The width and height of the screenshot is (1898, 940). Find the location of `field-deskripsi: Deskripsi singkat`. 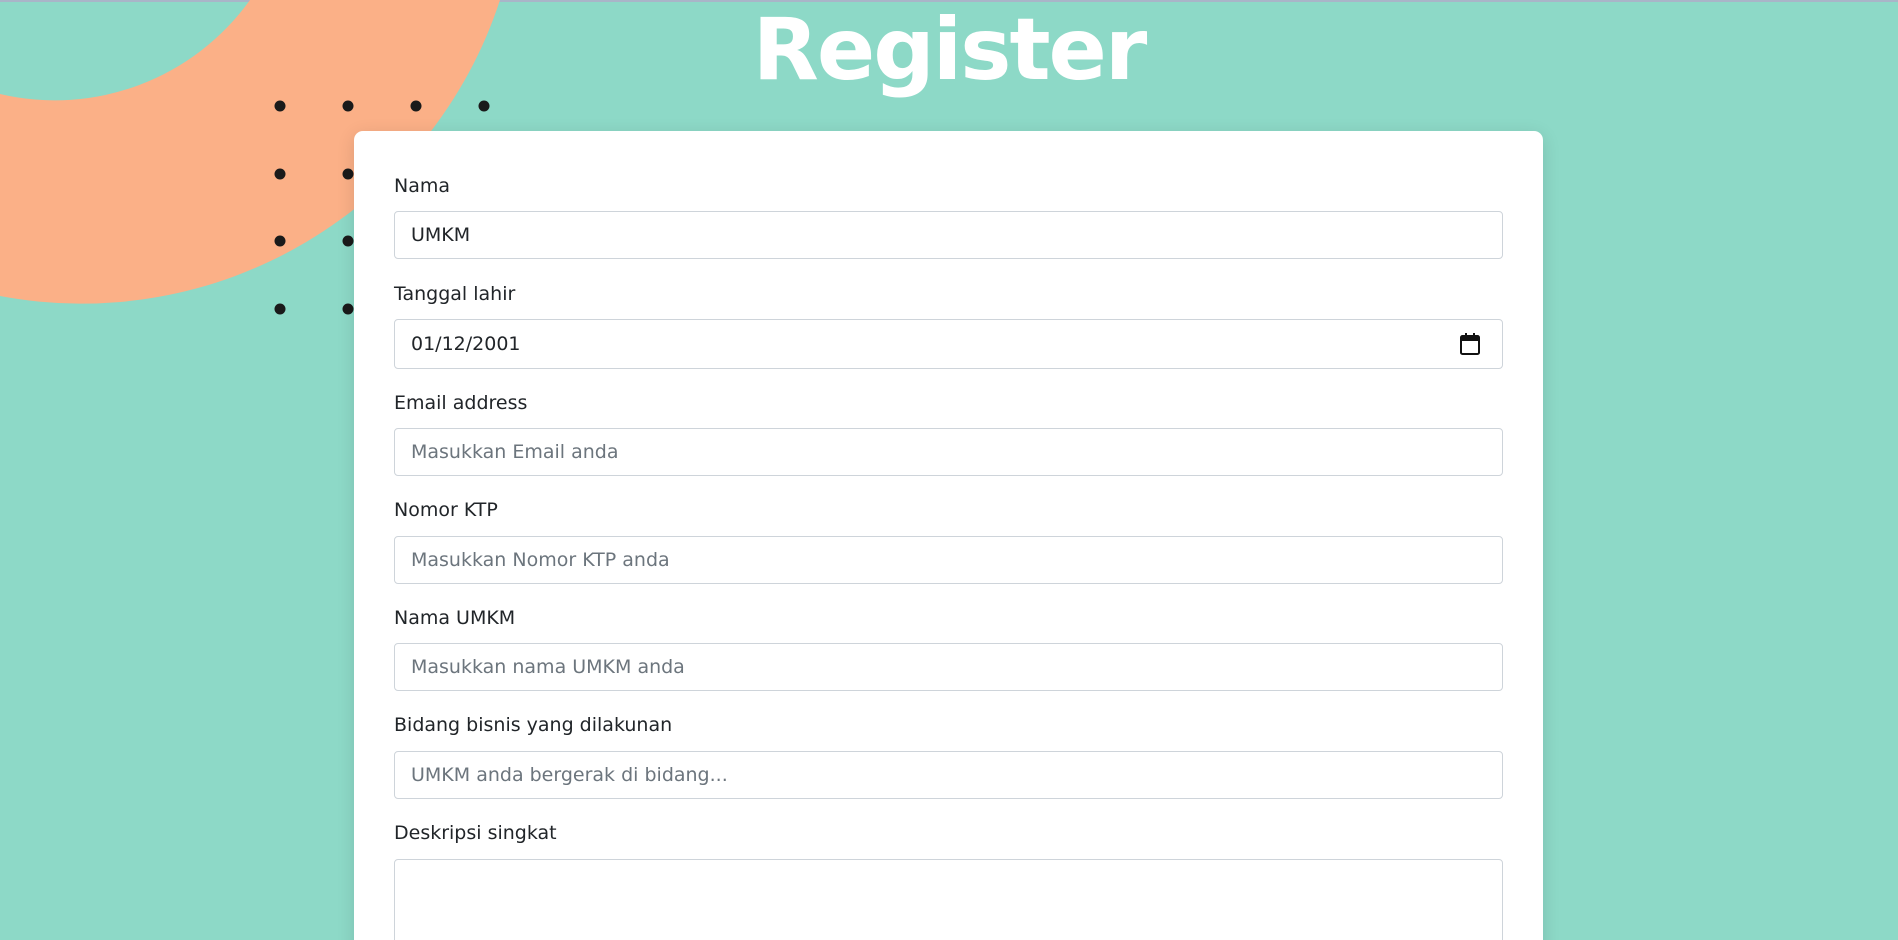

field-deskripsi: Deskripsi singkat is located at coordinates (948, 880).